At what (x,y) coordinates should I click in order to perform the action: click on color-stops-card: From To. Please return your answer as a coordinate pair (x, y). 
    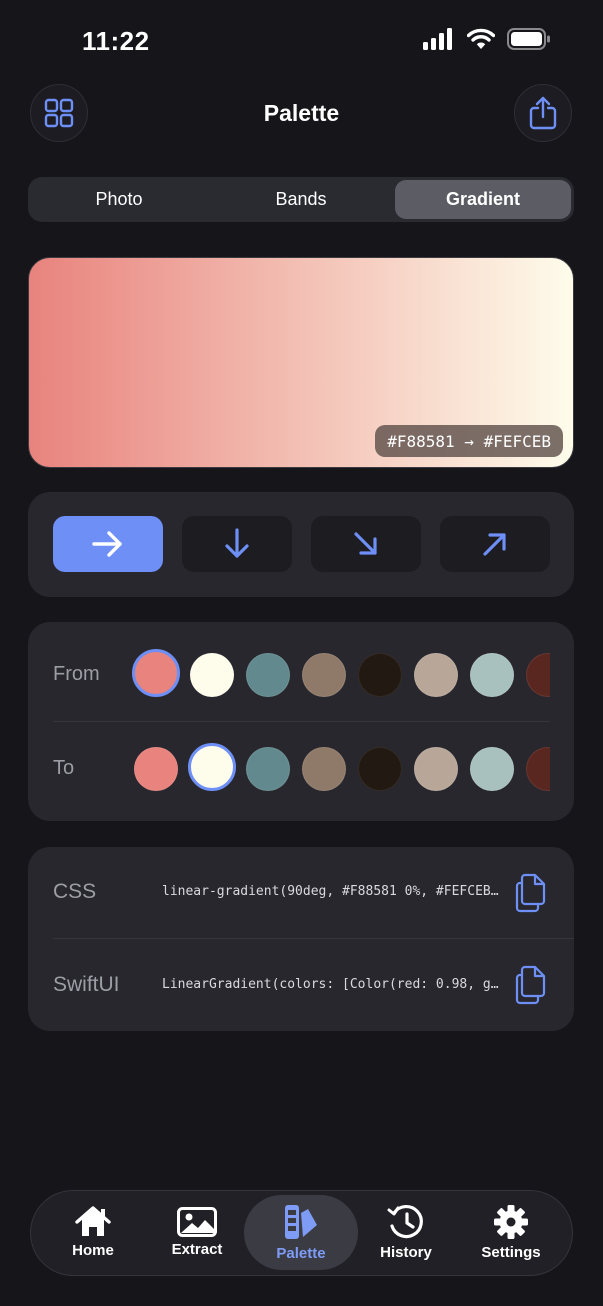
    Looking at the image, I should click on (301, 721).